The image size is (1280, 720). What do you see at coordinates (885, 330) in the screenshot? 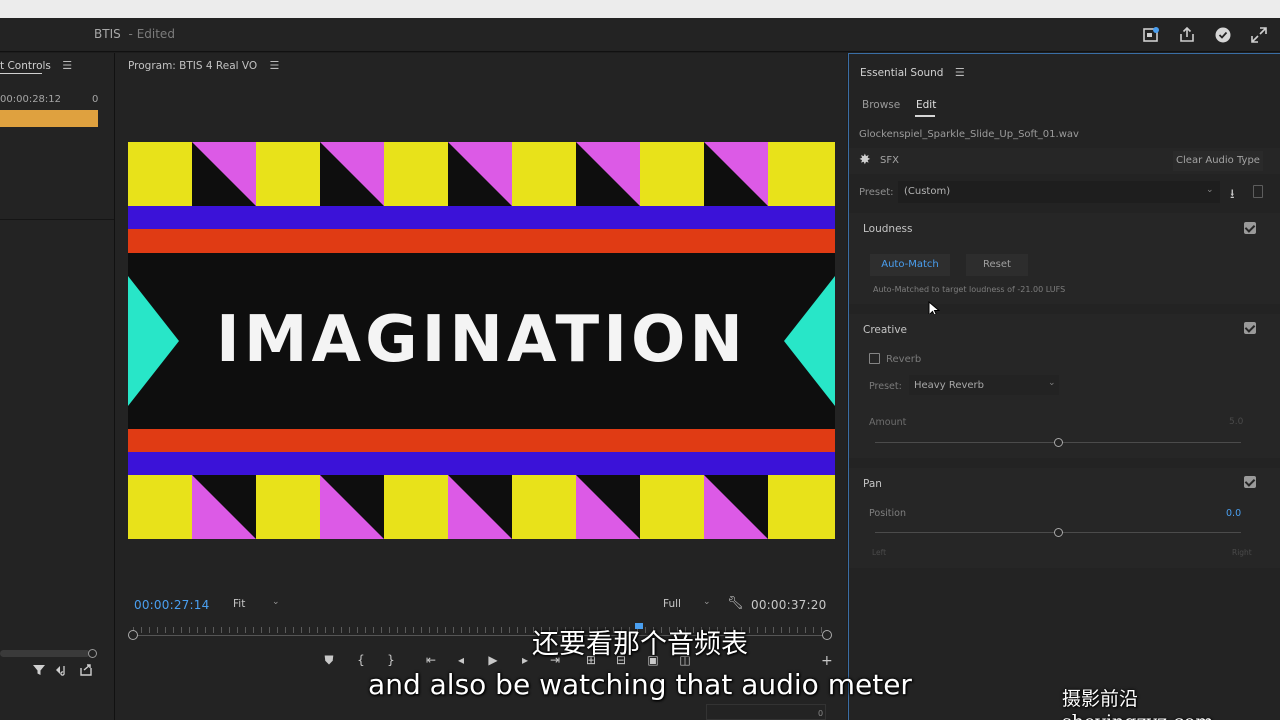
I see `creative-title: Creative` at bounding box center [885, 330].